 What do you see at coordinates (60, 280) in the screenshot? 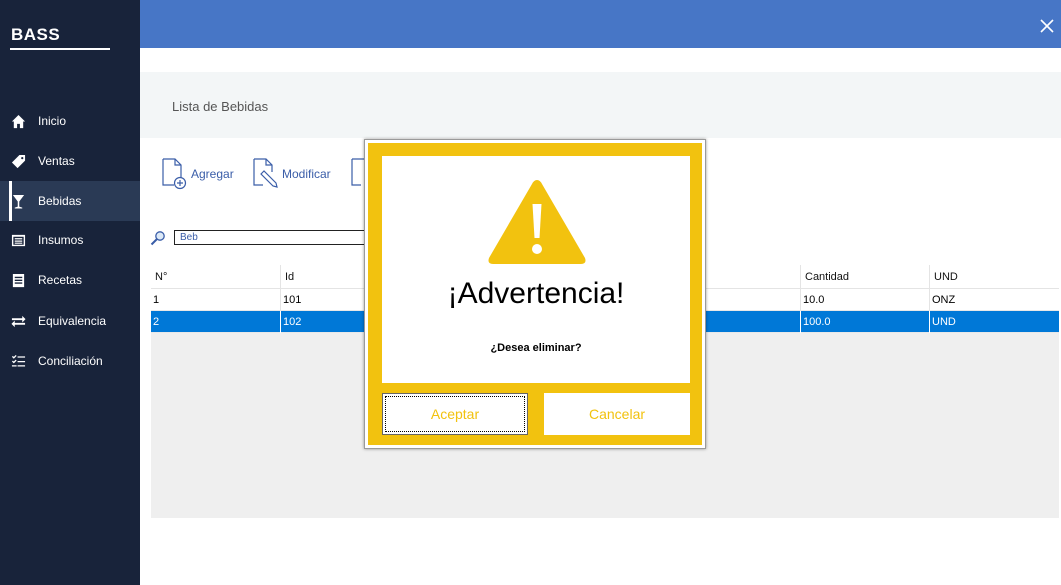
I see `sidebar-item-label: Recetas` at bounding box center [60, 280].